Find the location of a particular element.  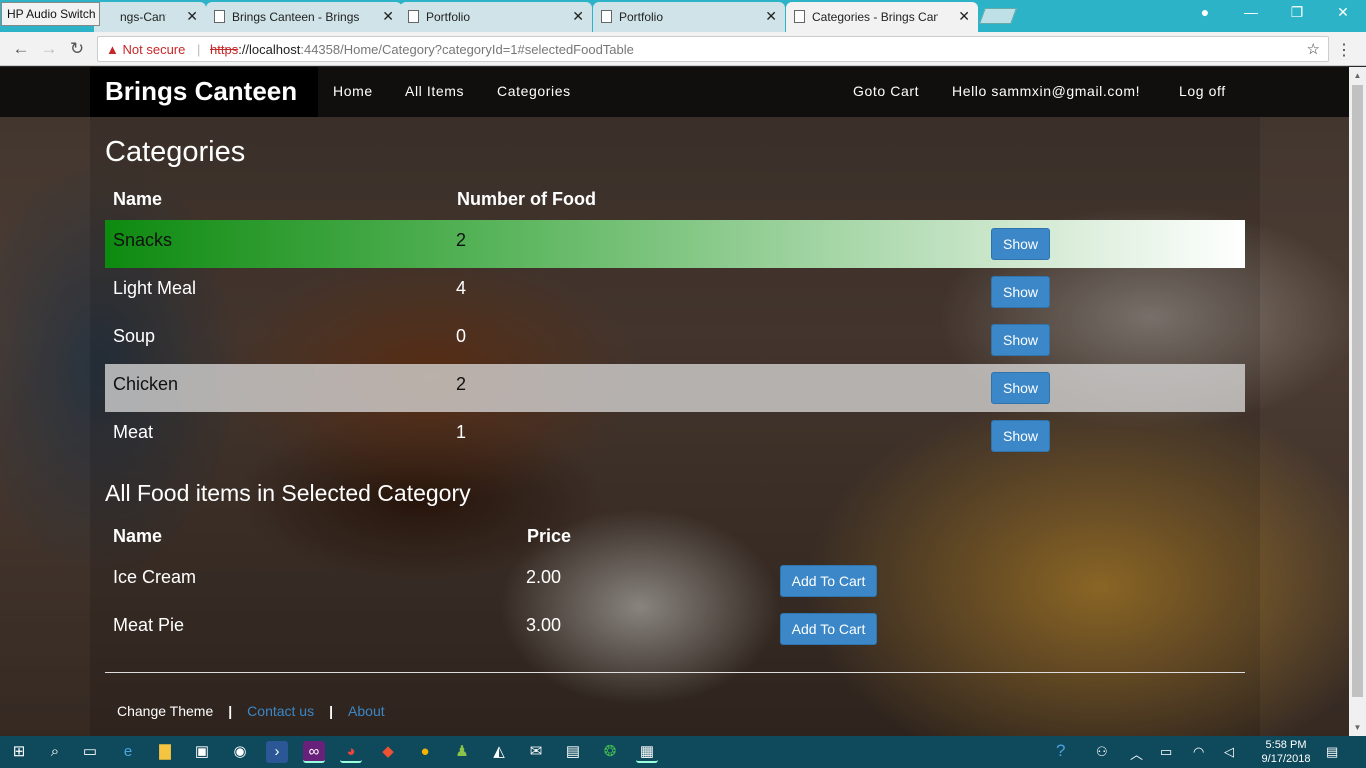

scroll-up-icon: ▲ is located at coordinates (1357, 75).